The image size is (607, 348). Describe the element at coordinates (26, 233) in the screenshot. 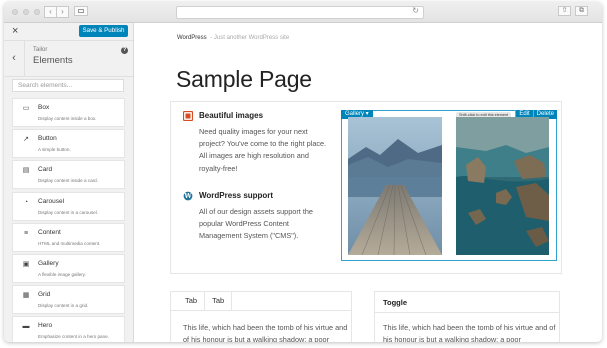

I see `content-icon: ≡` at that location.